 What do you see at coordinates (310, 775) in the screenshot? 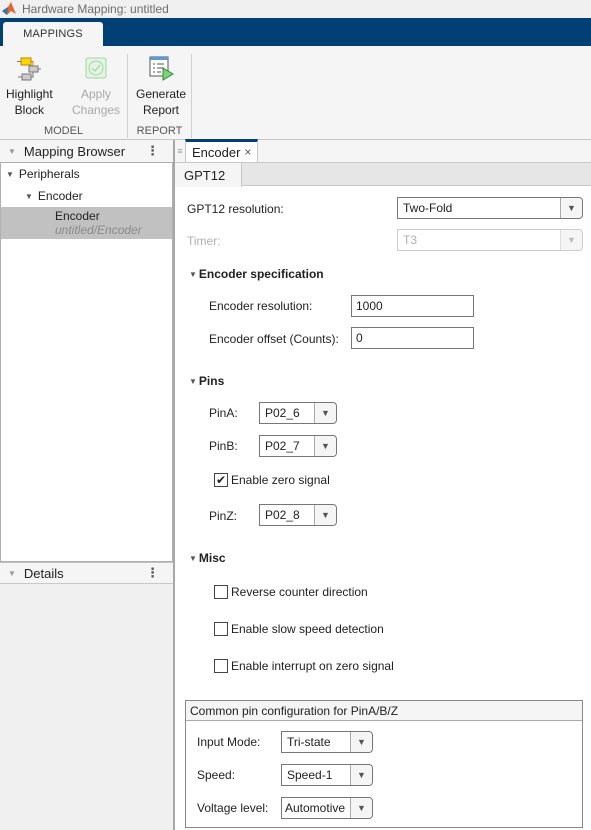
I see `dropdown-value: Speed-1` at bounding box center [310, 775].